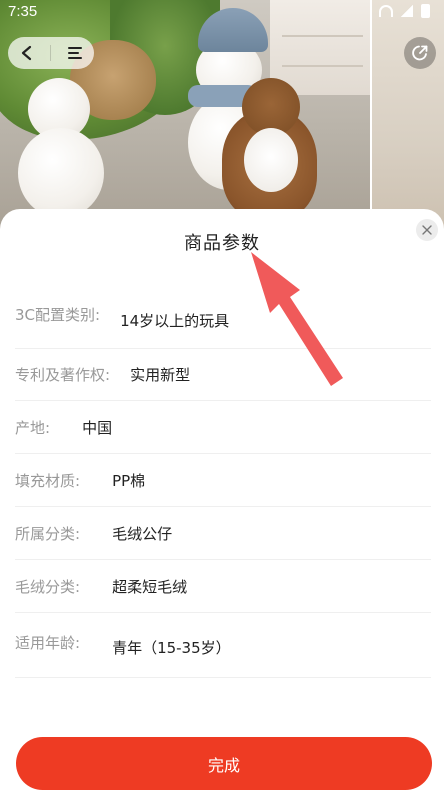 The height and width of the screenshot is (798, 444). Describe the element at coordinates (407, 11) in the screenshot. I see `signal-icon` at that location.